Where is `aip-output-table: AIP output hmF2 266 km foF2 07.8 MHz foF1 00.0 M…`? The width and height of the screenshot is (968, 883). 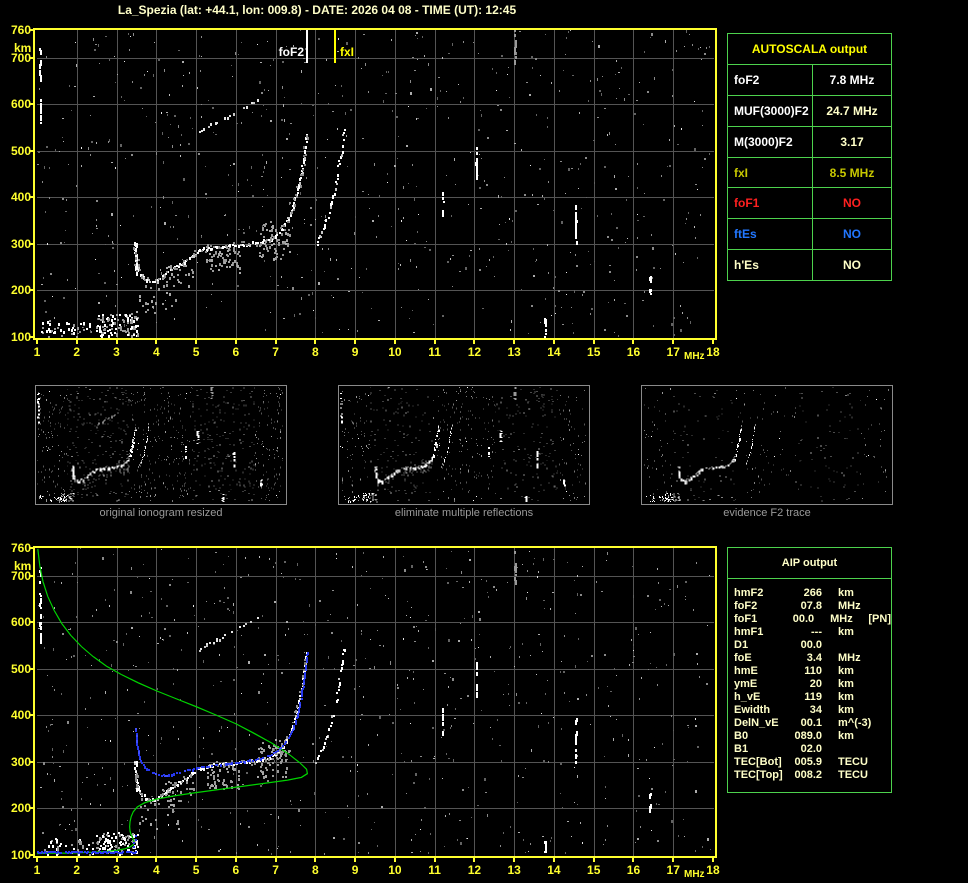
aip-output-table: AIP output hmF2 266 km foF2 07.8 MHz foF1 00.0 M… is located at coordinates (809, 670).